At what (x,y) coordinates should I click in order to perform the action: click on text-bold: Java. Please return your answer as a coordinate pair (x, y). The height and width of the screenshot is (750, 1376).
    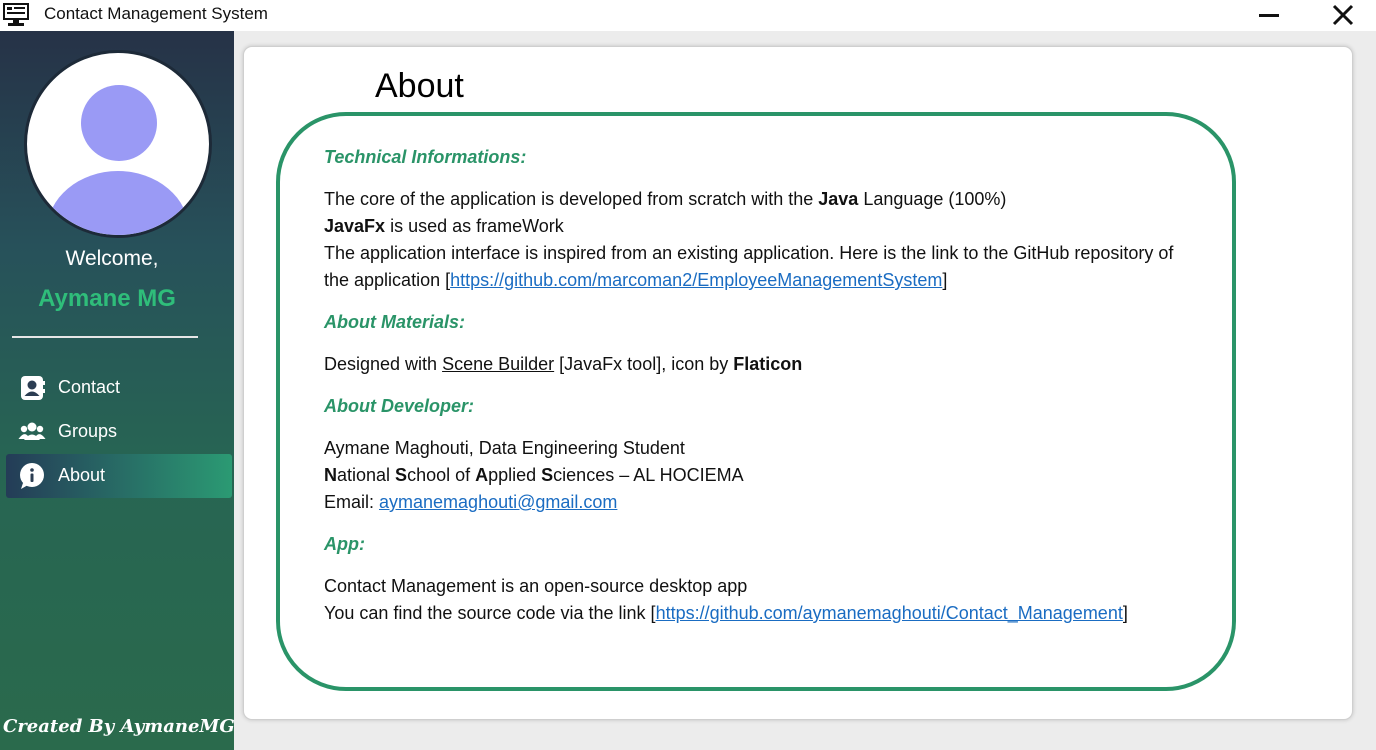
    Looking at the image, I should click on (838, 199).